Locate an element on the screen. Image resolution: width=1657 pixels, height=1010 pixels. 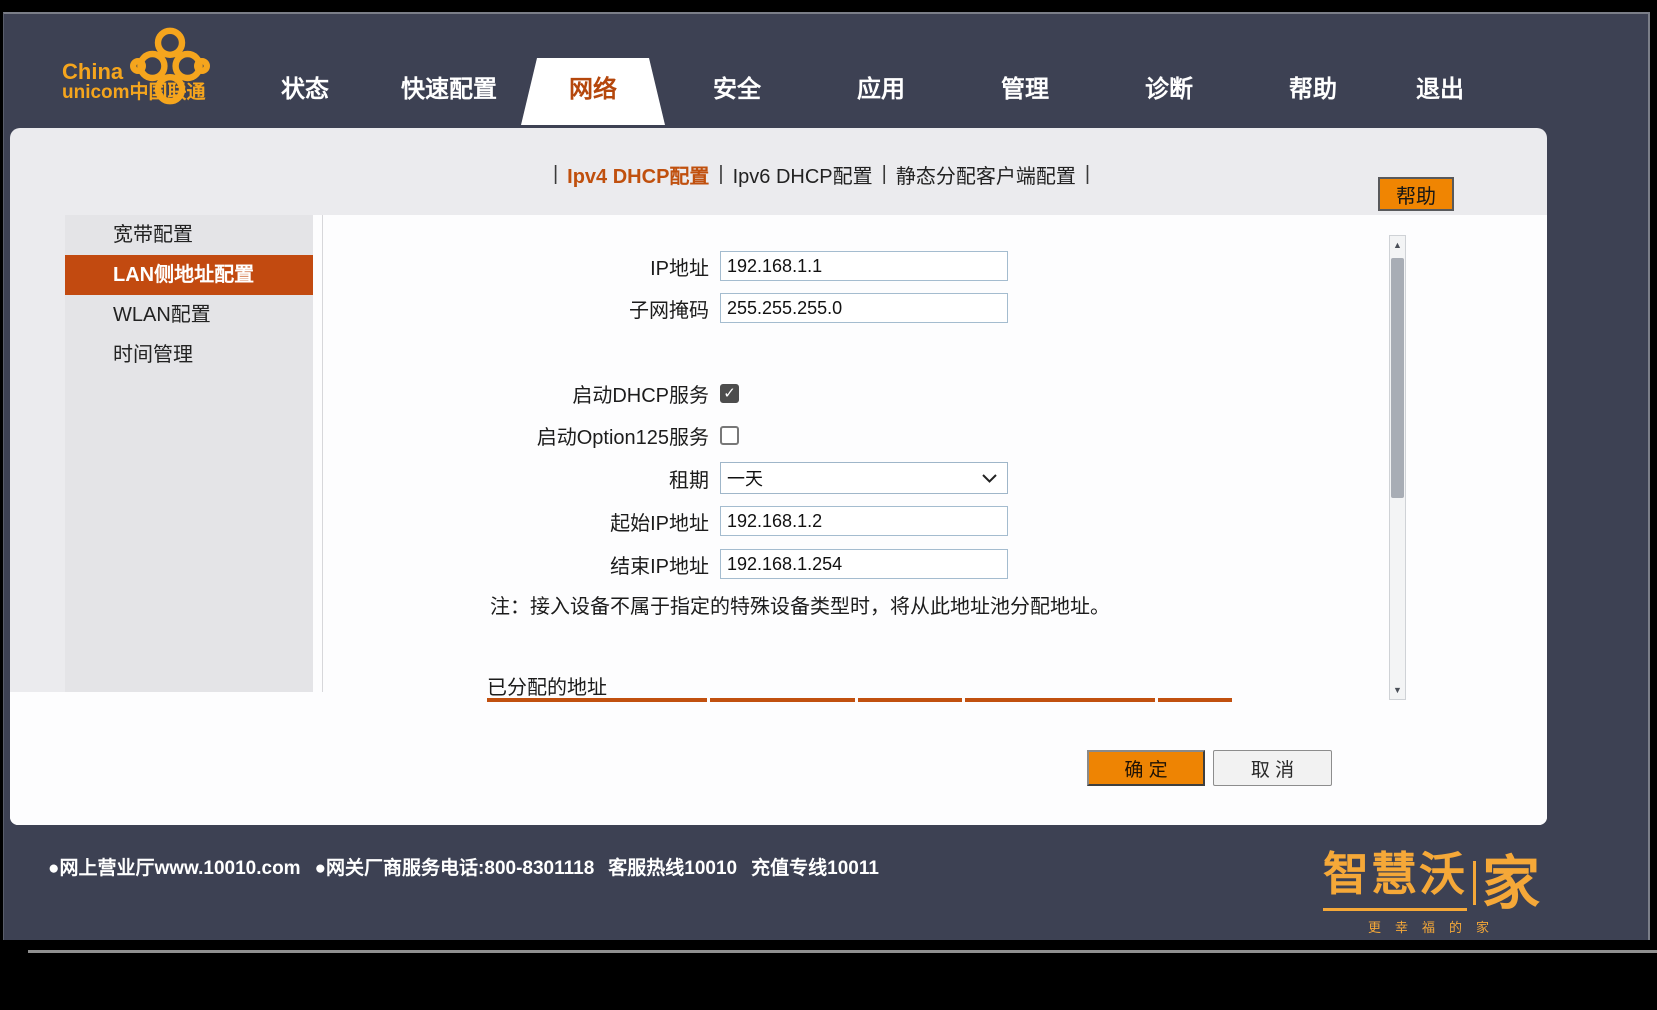
vertical-scrollbar: ▲ ▼ is located at coordinates (1397, 467).